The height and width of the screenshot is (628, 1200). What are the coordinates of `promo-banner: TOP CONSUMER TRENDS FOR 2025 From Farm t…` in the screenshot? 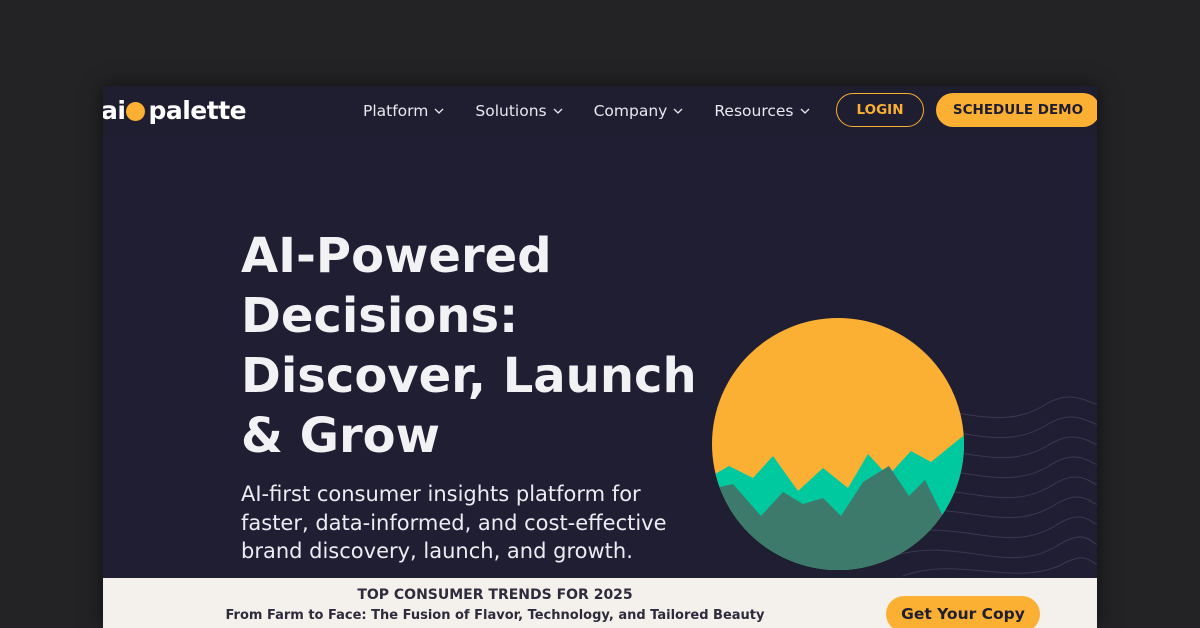 It's located at (600, 603).